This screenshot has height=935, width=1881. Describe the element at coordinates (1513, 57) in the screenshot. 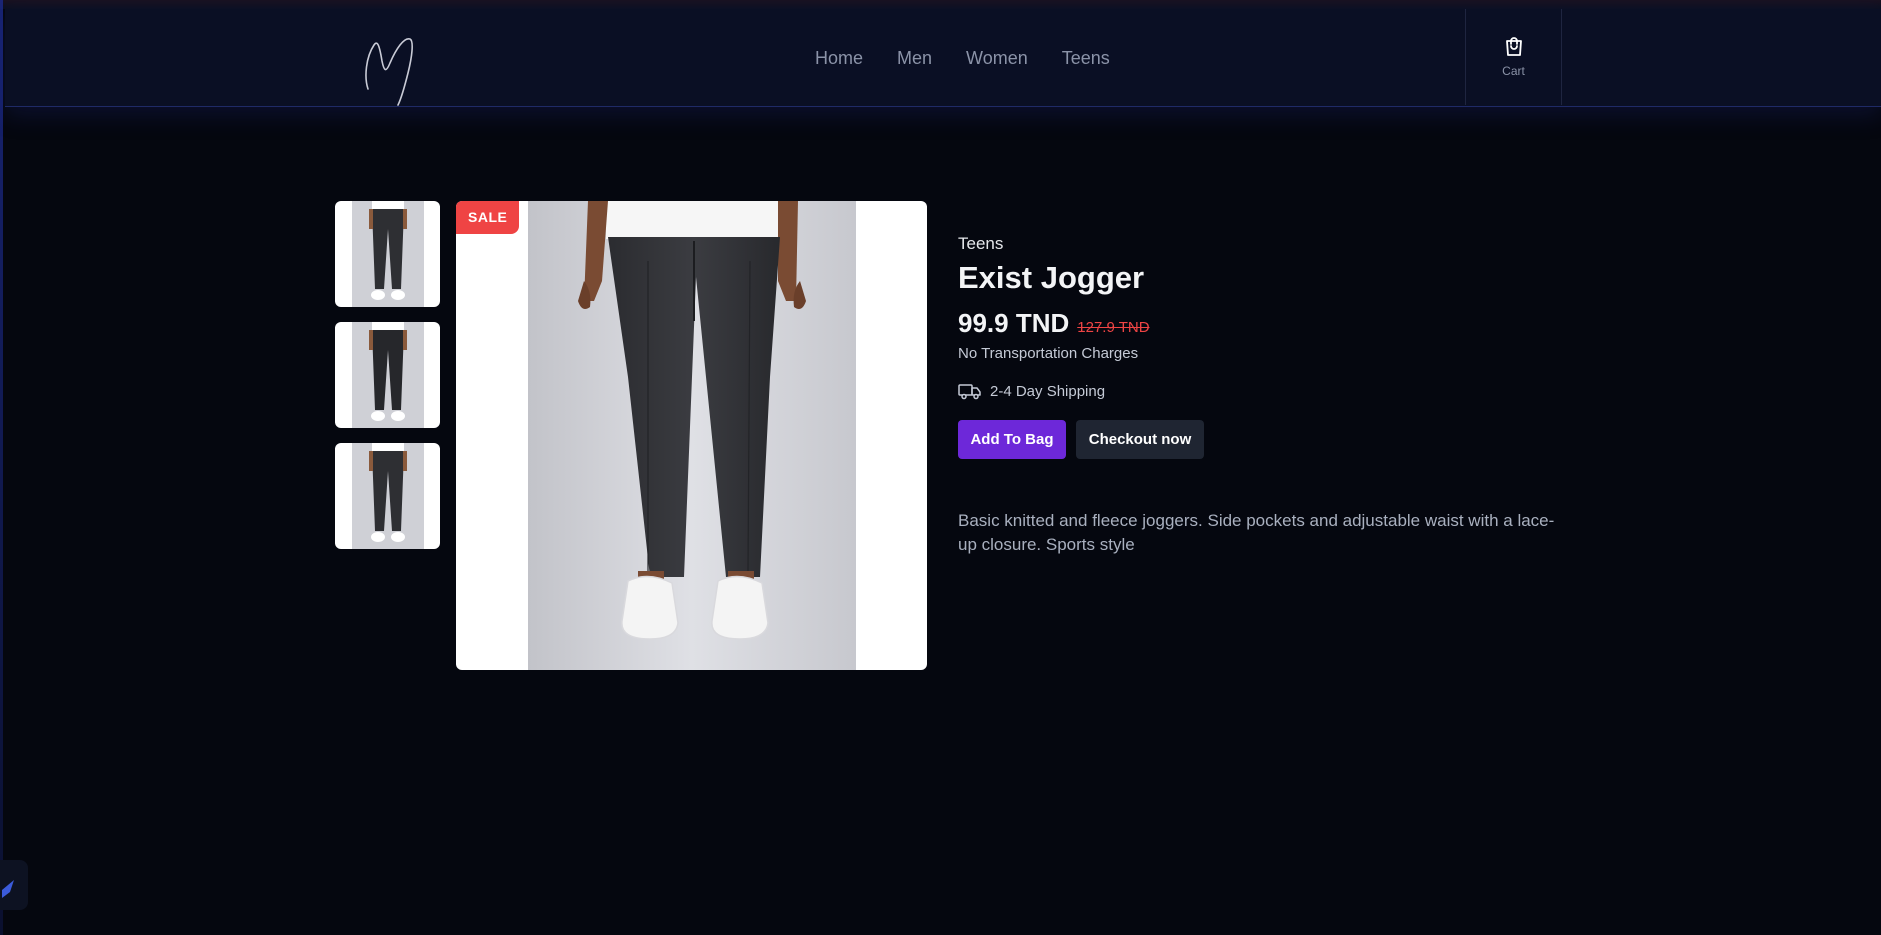

I see `cart-button: Cart` at that location.